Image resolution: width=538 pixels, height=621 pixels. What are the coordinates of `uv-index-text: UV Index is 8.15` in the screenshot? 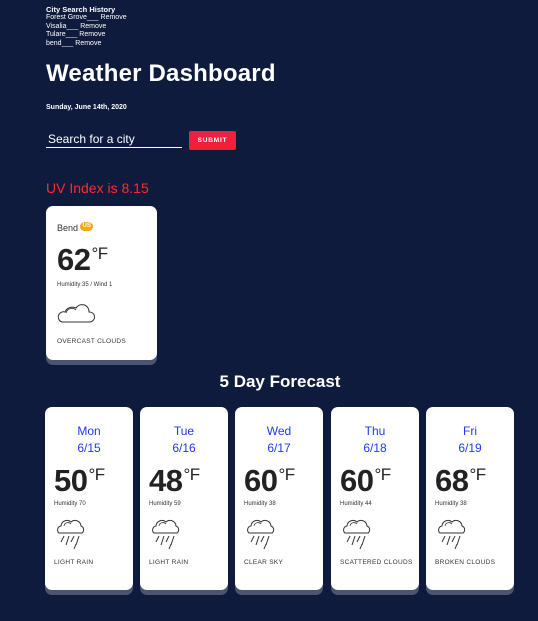 It's located at (97, 188).